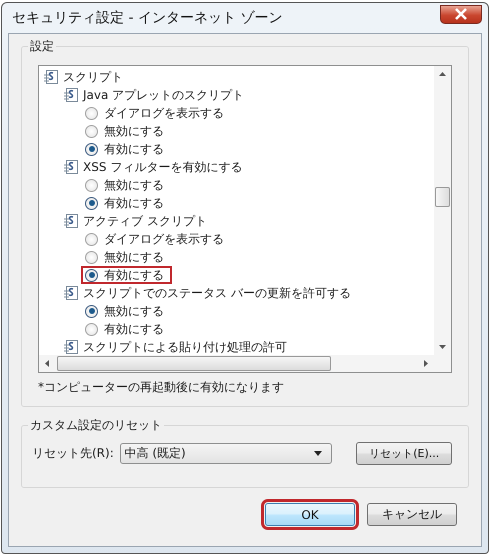  I want to click on setting-label: アクティブ スクリプト, so click(145, 221).